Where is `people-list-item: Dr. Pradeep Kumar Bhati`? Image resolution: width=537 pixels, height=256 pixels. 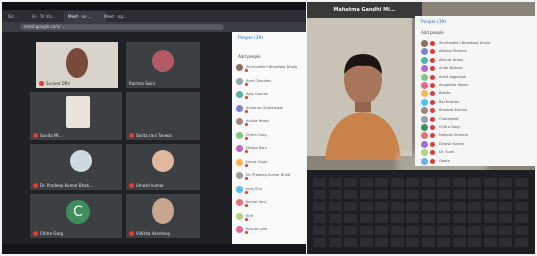
people-list-item: Dr. Pradeep Kumar Bhati is located at coordinates (271, 176).